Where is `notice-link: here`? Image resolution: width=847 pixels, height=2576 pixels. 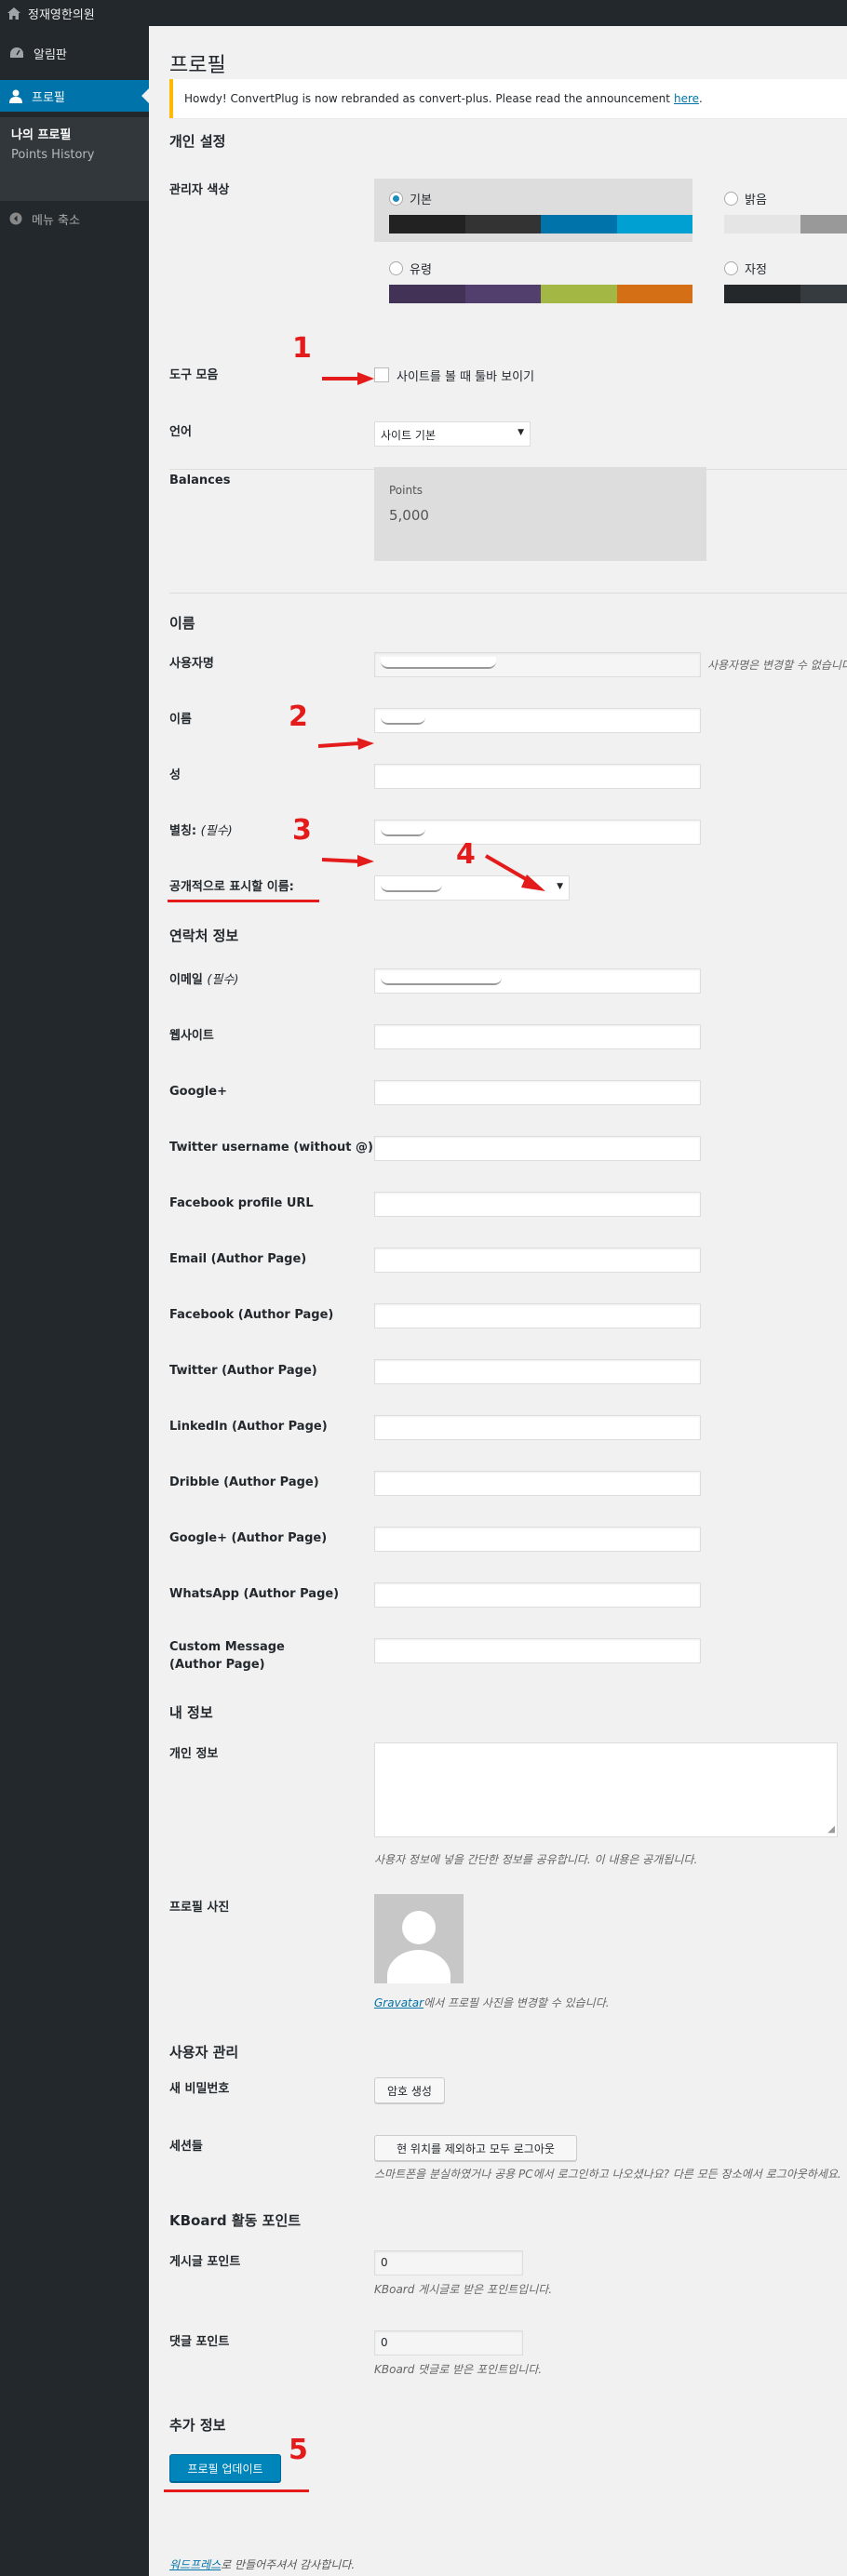
notice-link: here is located at coordinates (686, 98).